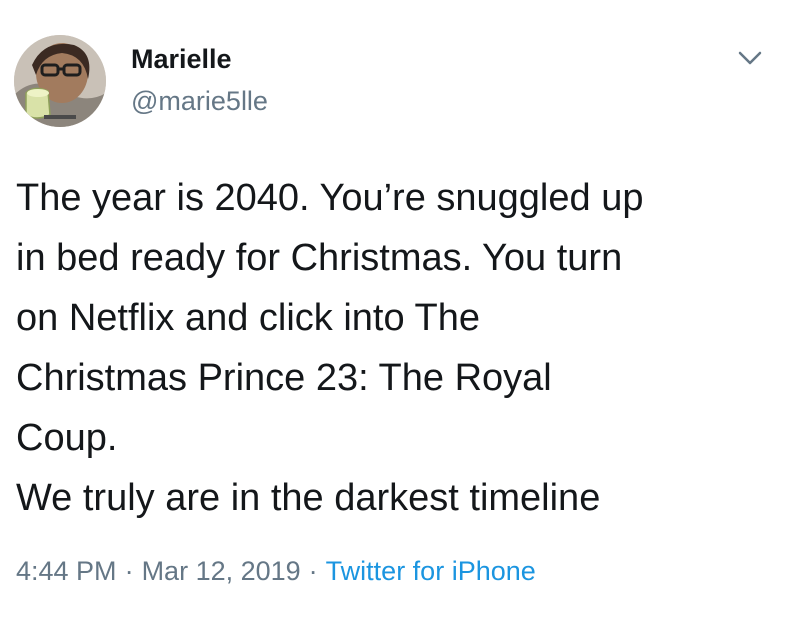 Image resolution: width=792 pixels, height=623 pixels. Describe the element at coordinates (66, 571) in the screenshot. I see `tweet-time: 4:44 PM` at that location.